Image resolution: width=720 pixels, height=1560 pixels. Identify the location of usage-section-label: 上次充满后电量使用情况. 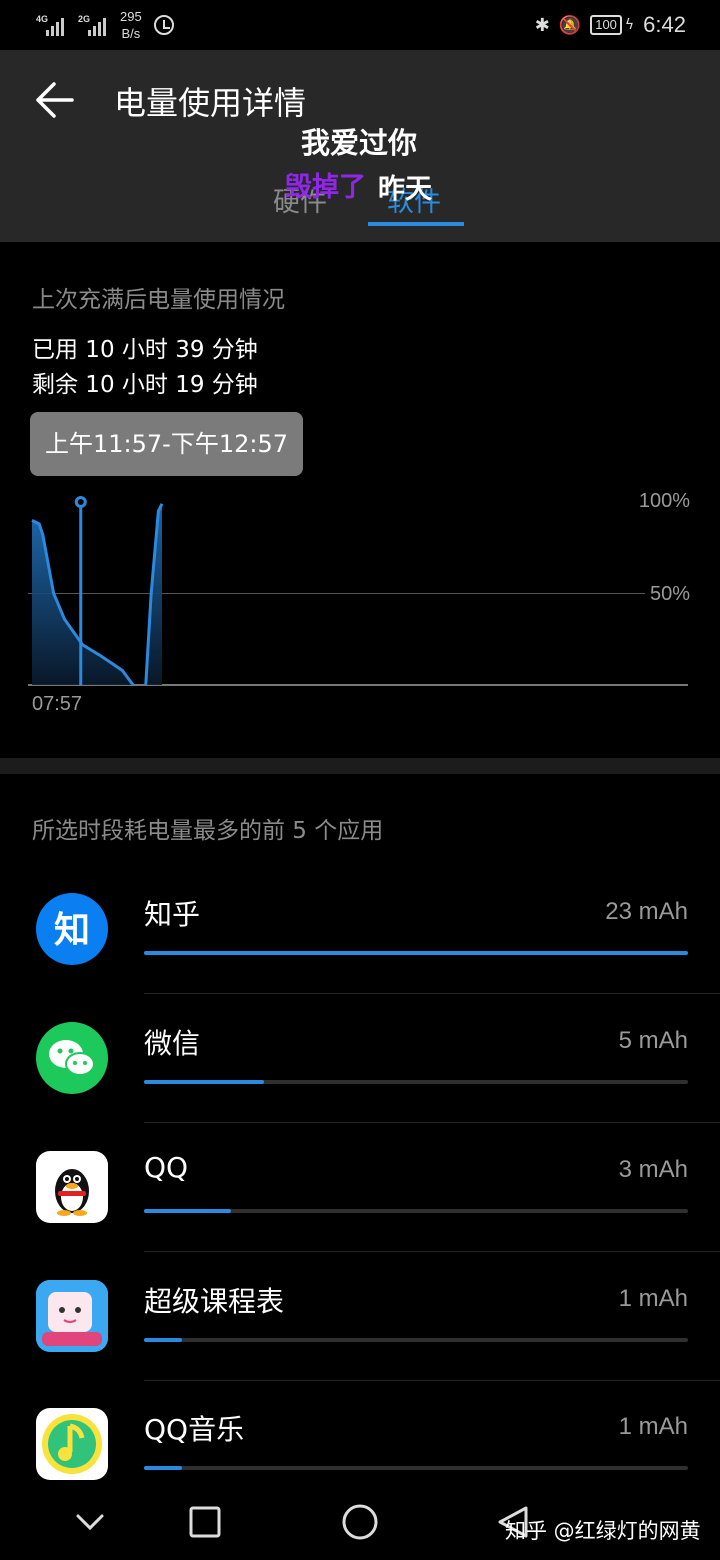
(158, 300).